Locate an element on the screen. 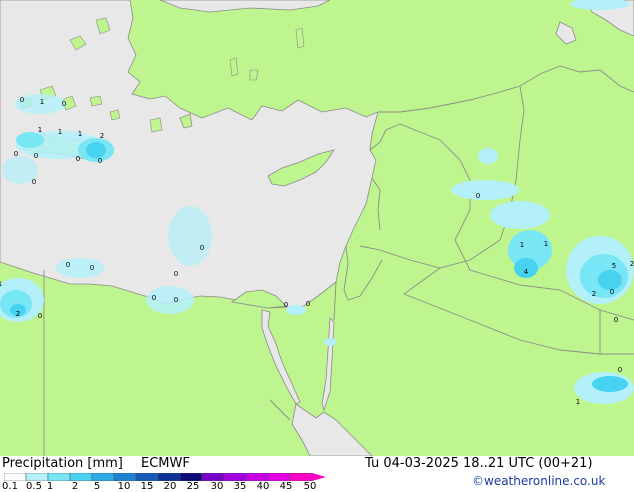  scale-tick-label: 0.1 is located at coordinates (10, 486).